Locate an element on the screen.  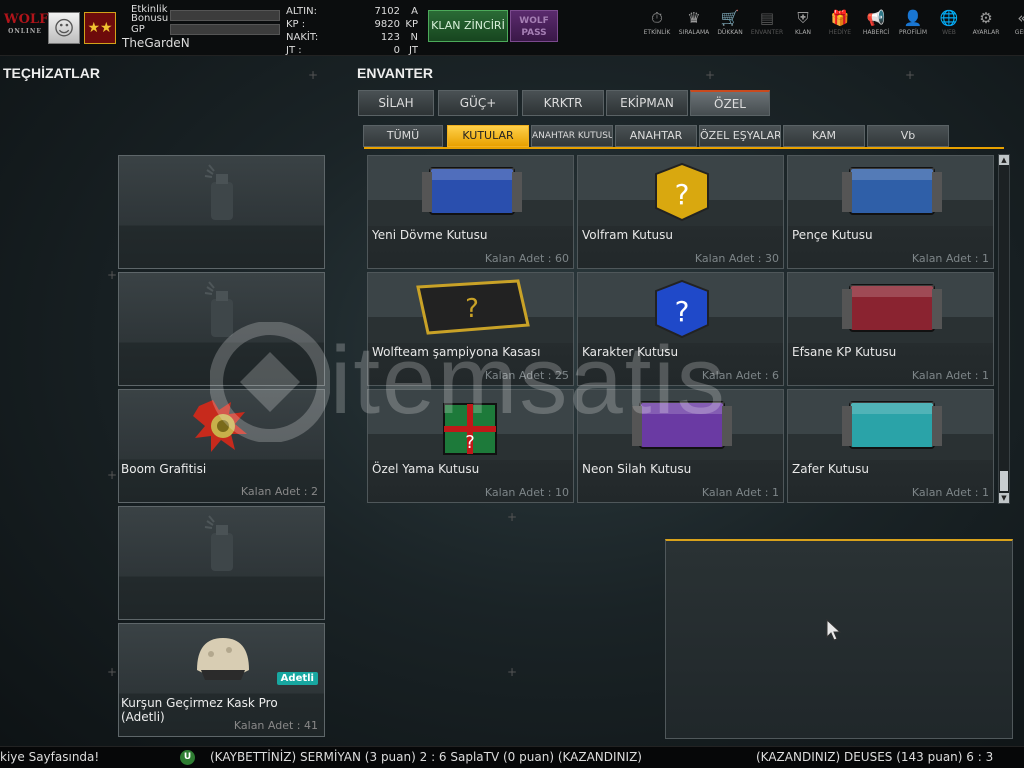
subtab-kam: KAM is located at coordinates (824, 136).